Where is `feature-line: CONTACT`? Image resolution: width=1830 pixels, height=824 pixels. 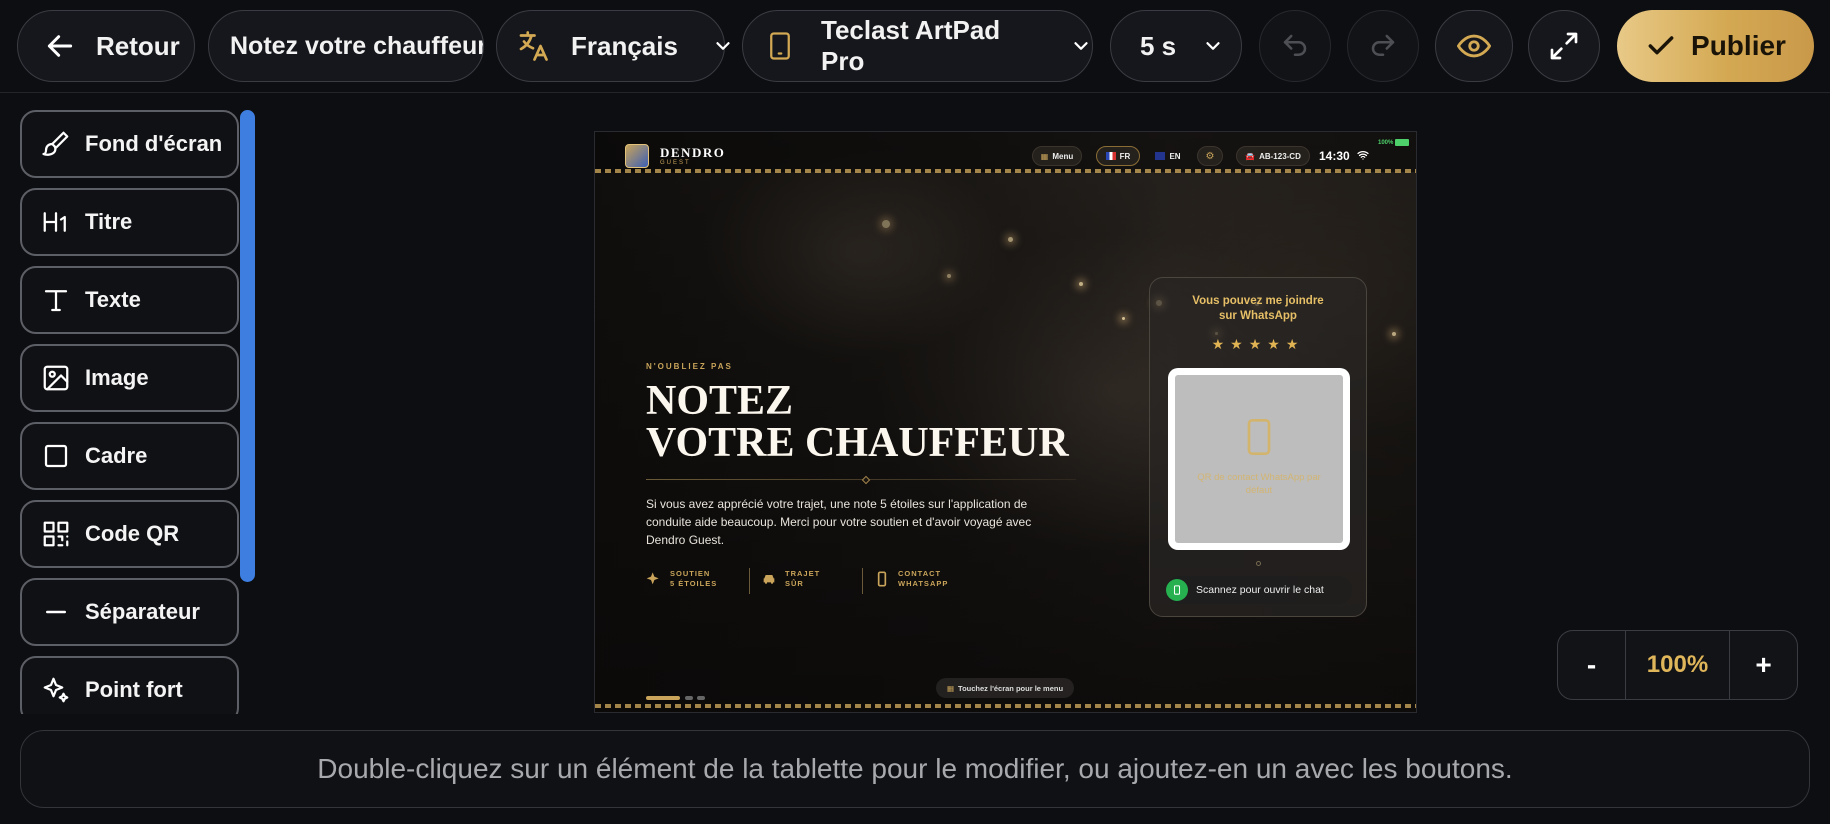
feature-line: CONTACT is located at coordinates (920, 573).